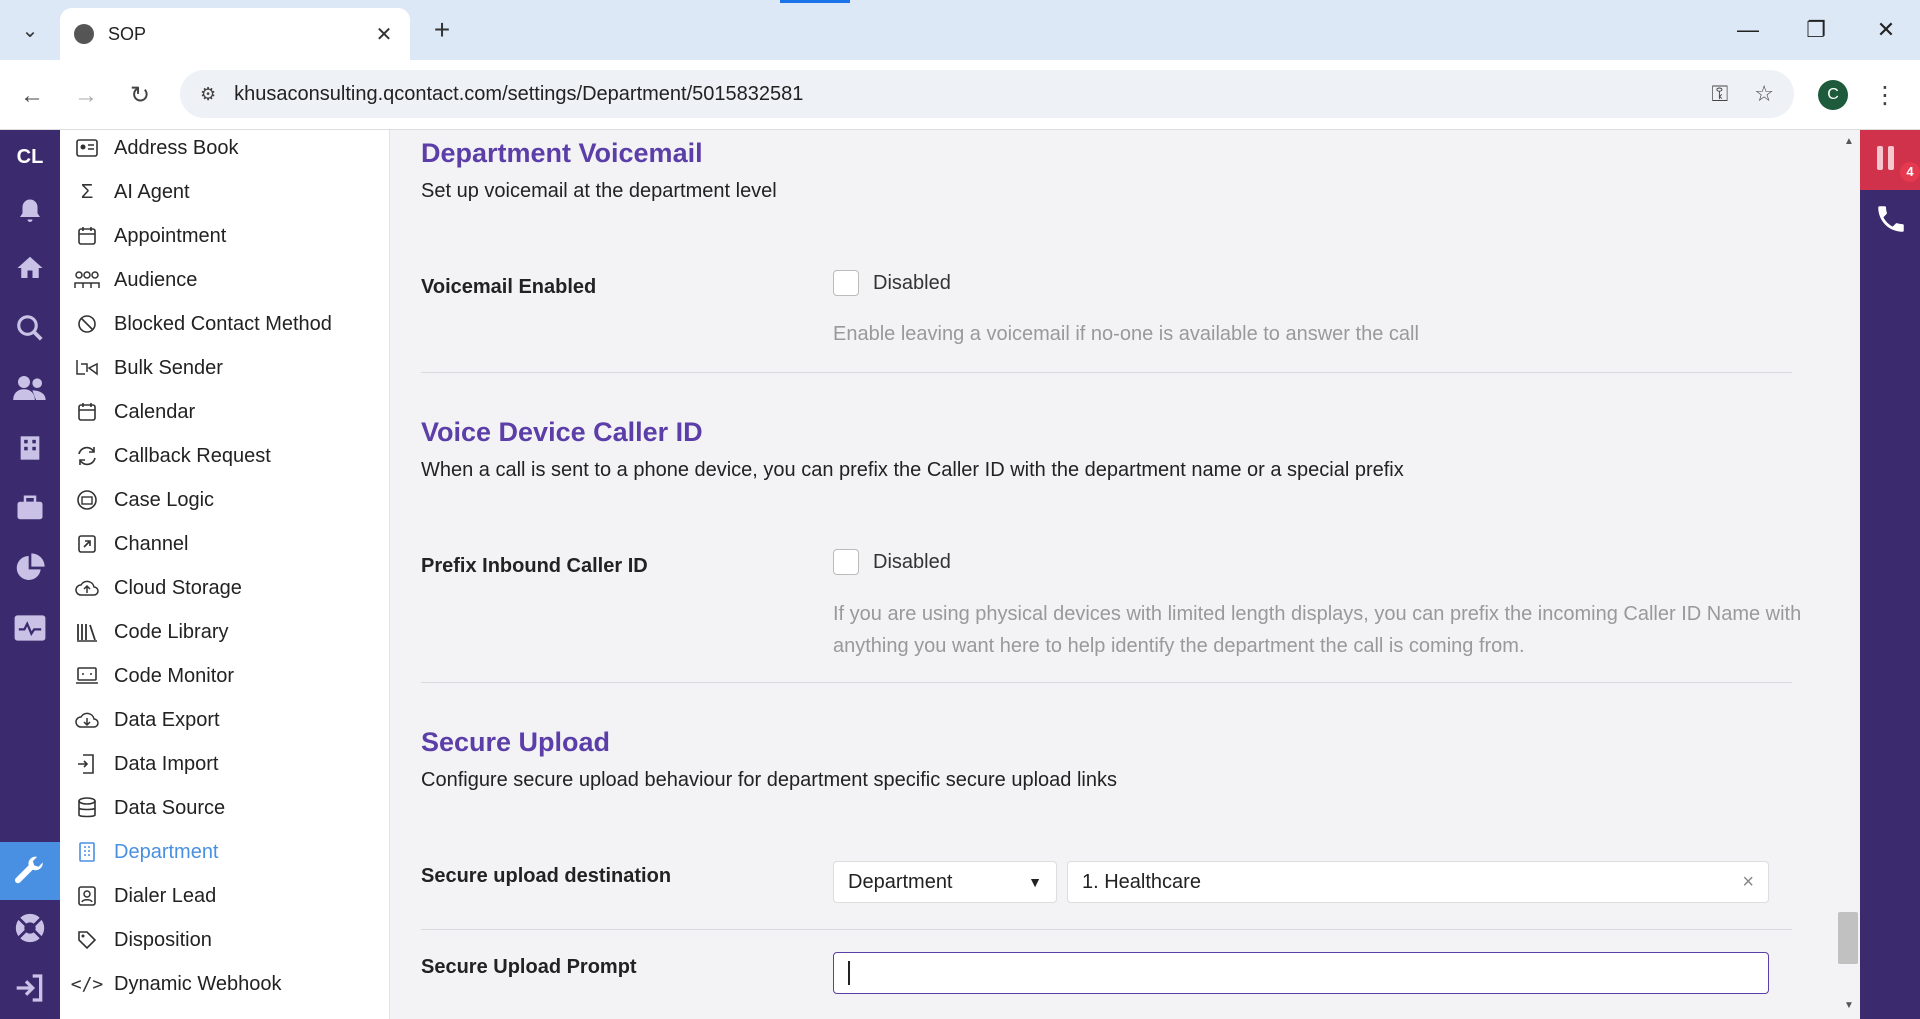 The width and height of the screenshot is (1920, 1019). Describe the element at coordinates (30, 988) in the screenshot. I see `logout-icon` at that location.